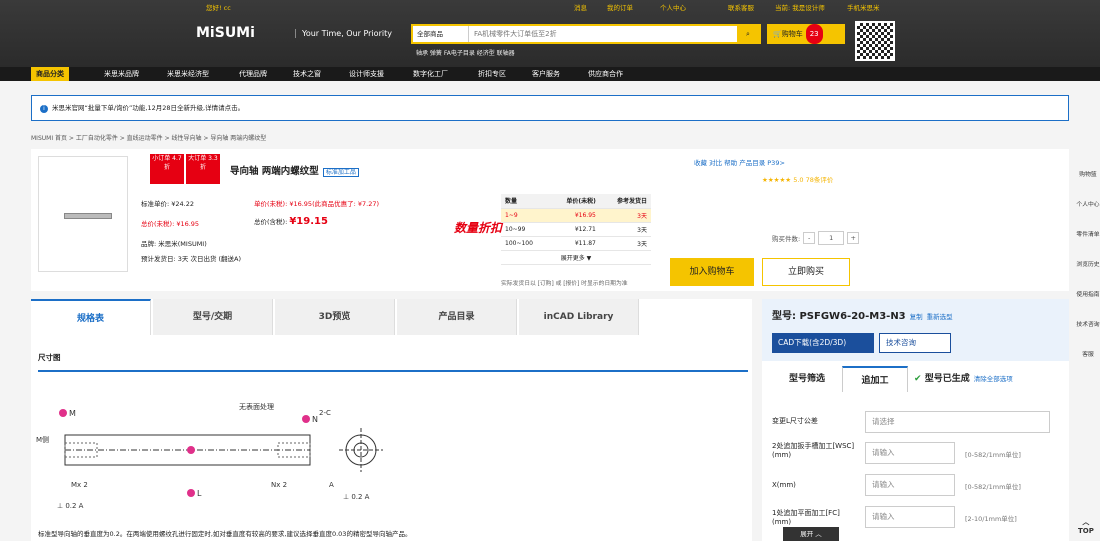 This screenshot has width=1100, height=541. I want to click on cart-icon: 🛒, so click(777, 34).